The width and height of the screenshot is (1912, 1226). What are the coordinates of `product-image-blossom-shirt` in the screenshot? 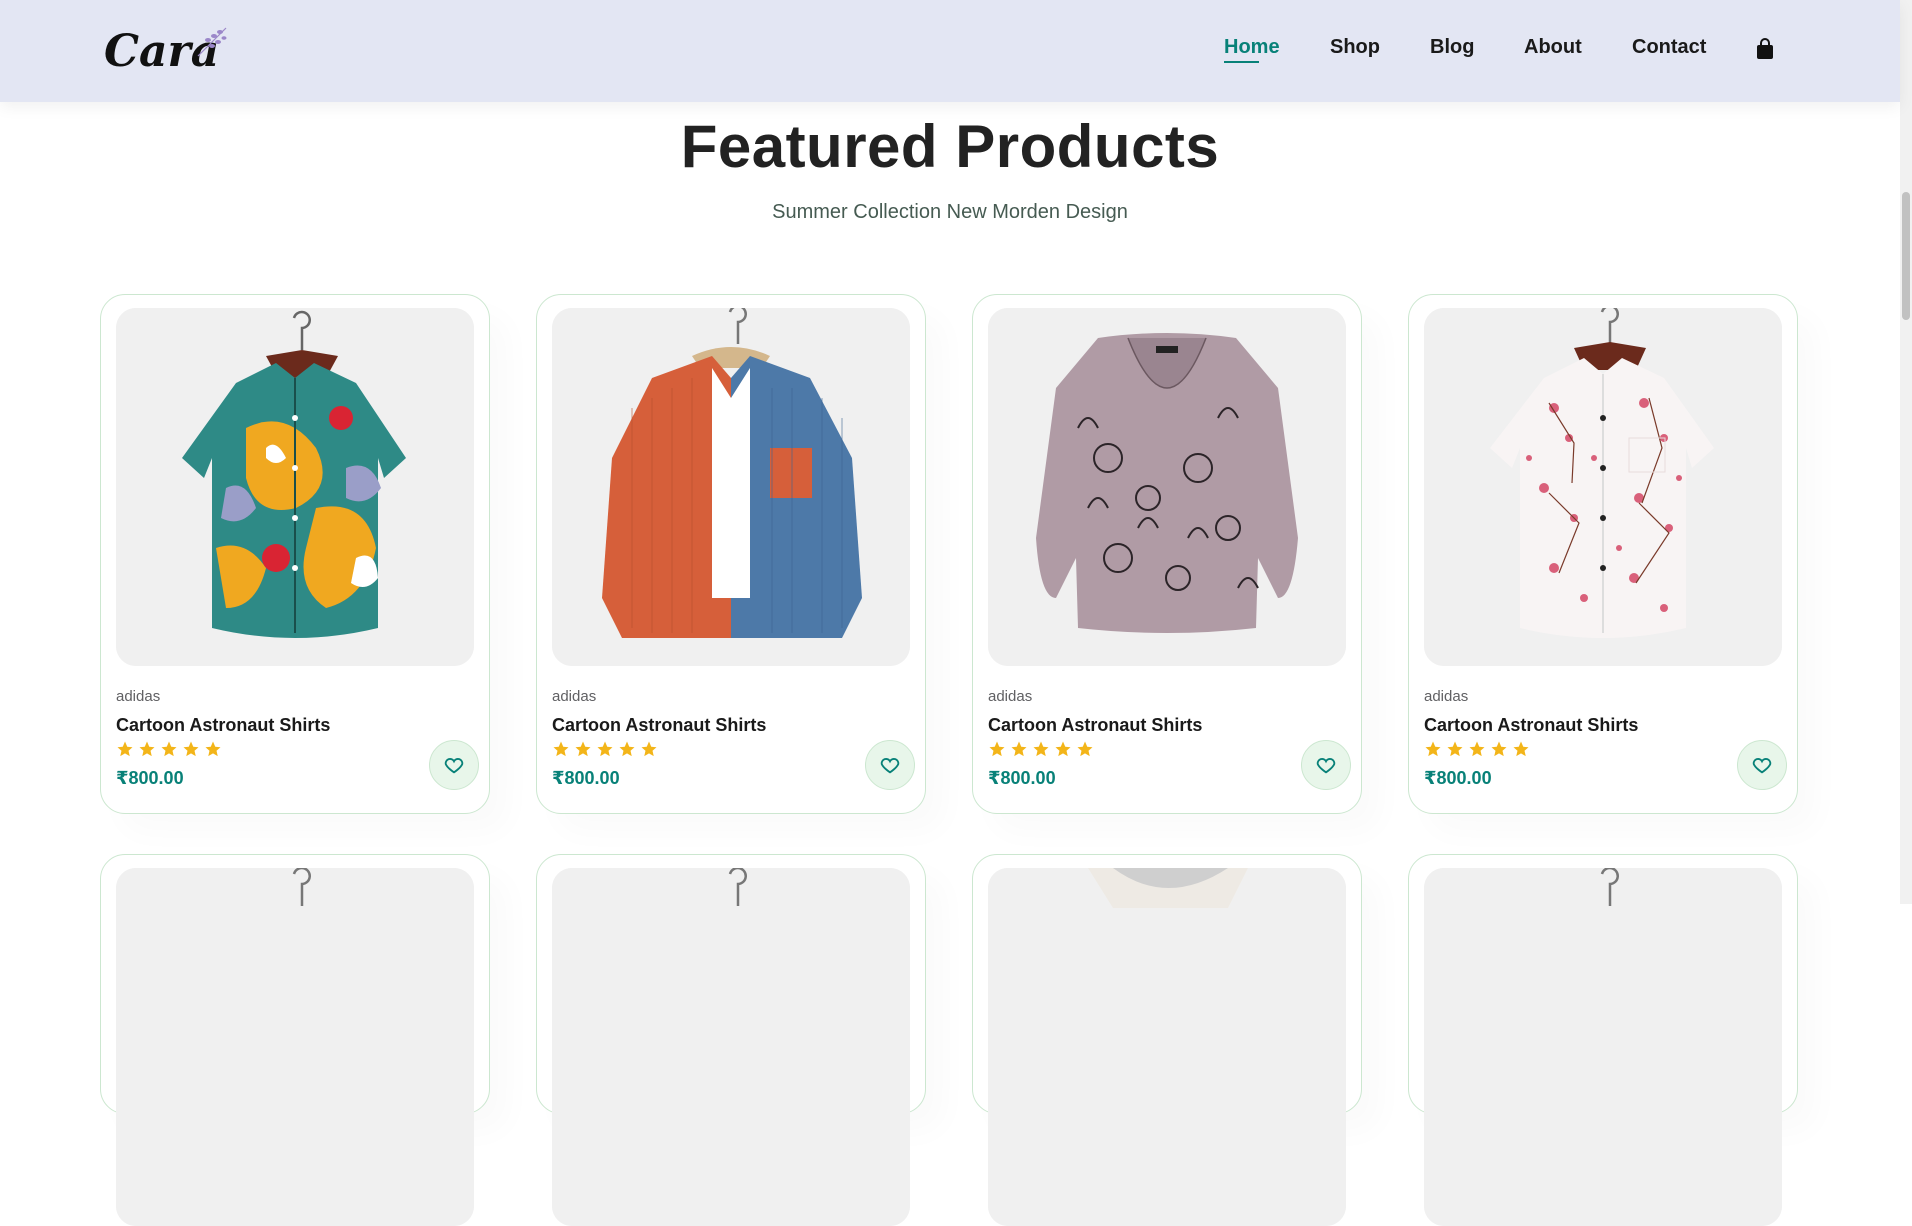 It's located at (1603, 487).